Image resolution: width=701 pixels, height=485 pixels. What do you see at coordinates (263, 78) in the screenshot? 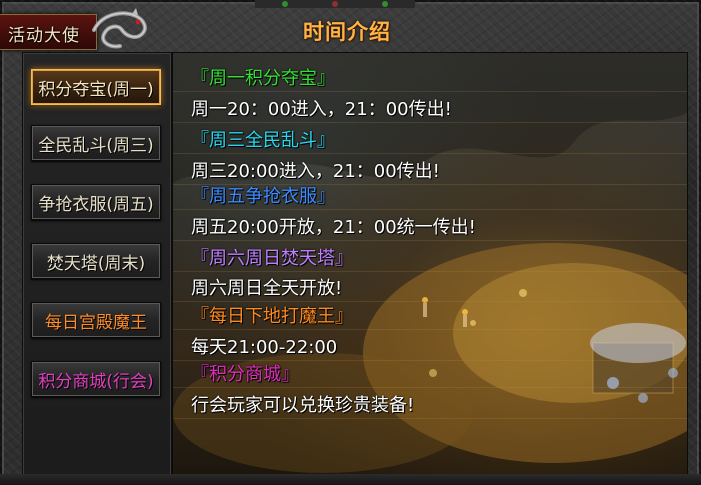
I see `event-name: 『周一积分夺宝』` at bounding box center [263, 78].